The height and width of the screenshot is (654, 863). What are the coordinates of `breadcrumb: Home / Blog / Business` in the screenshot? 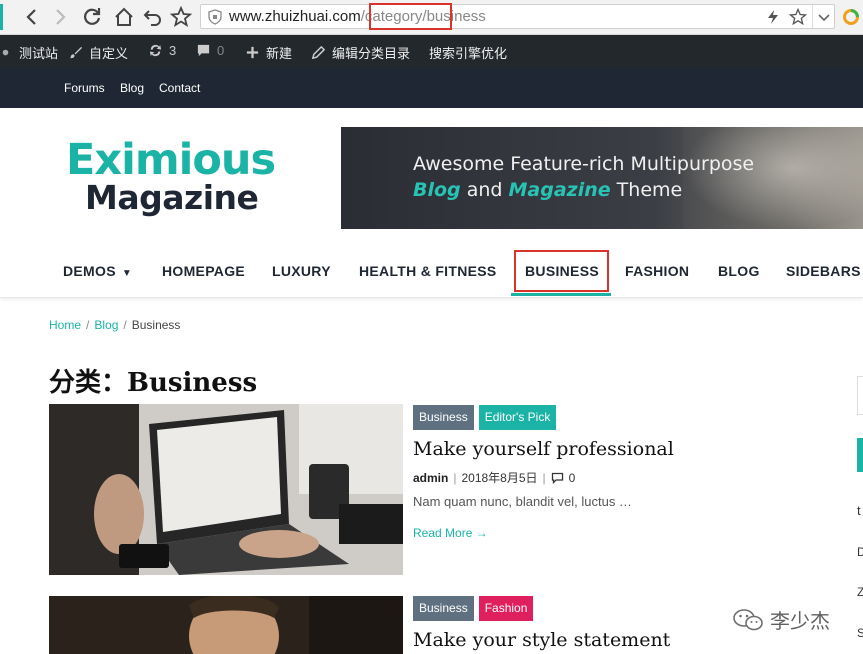 It's located at (114, 325).